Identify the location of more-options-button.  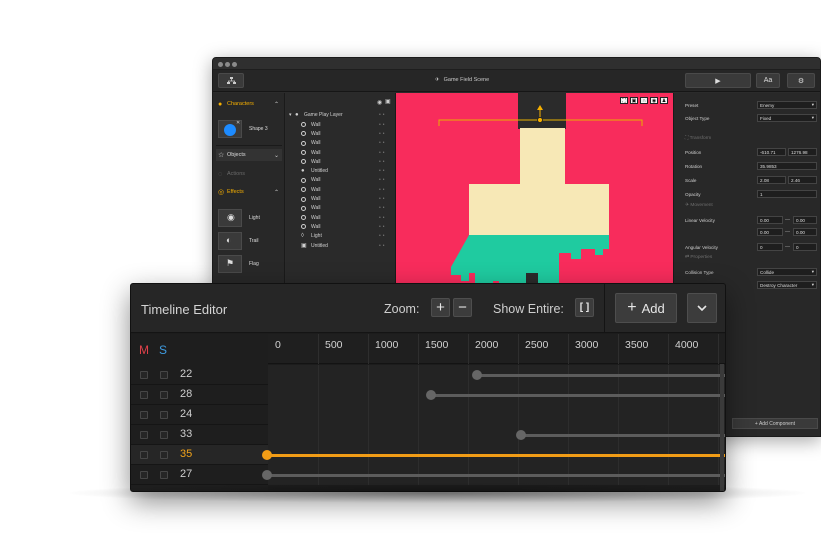
(702, 308).